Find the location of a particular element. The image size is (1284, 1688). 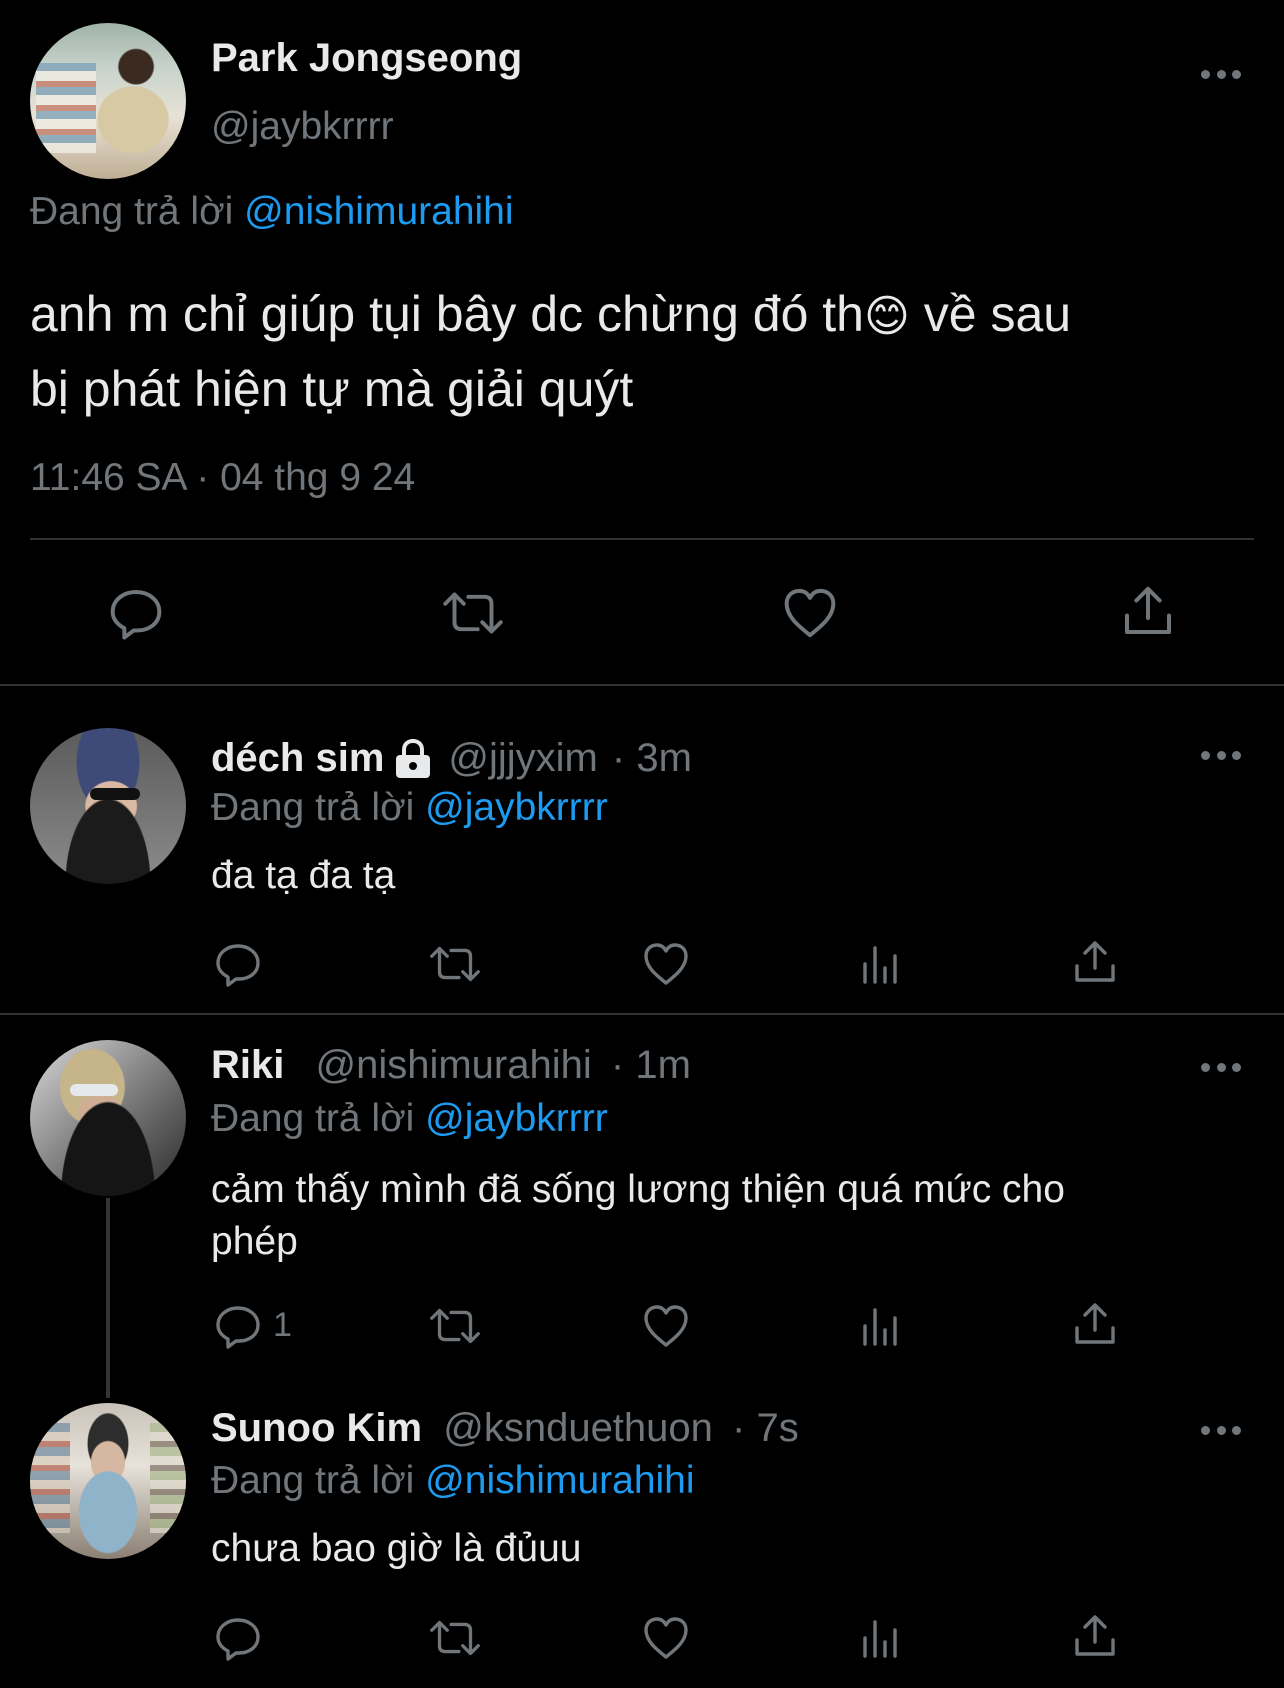

handle: @nishimurahihi is located at coordinates (453, 1065).